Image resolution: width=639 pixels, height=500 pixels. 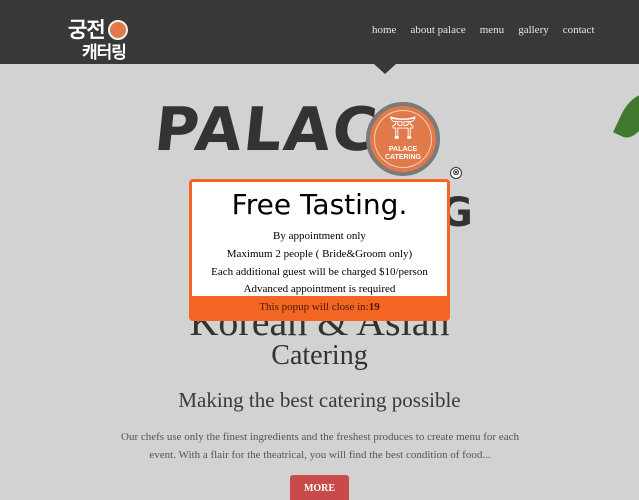 I want to click on leaf-decoration-icon, so click(x=626, y=116).